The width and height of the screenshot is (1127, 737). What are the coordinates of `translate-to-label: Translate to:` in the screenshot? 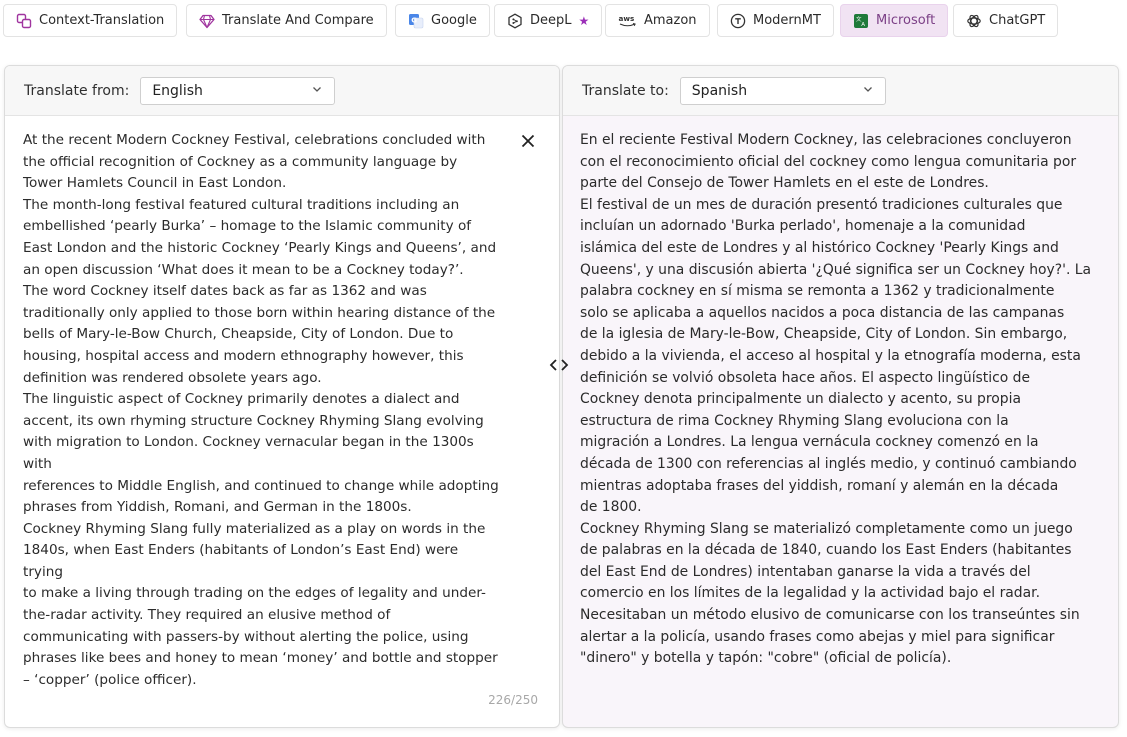 It's located at (625, 90).